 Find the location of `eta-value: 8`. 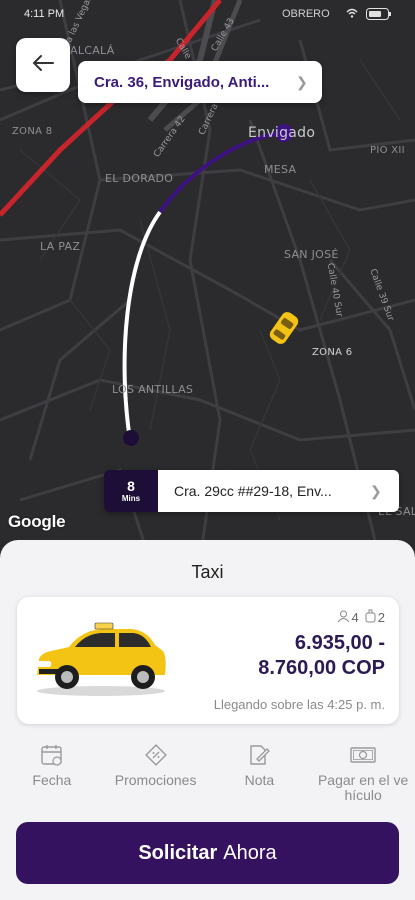

eta-value: 8 is located at coordinates (131, 486).